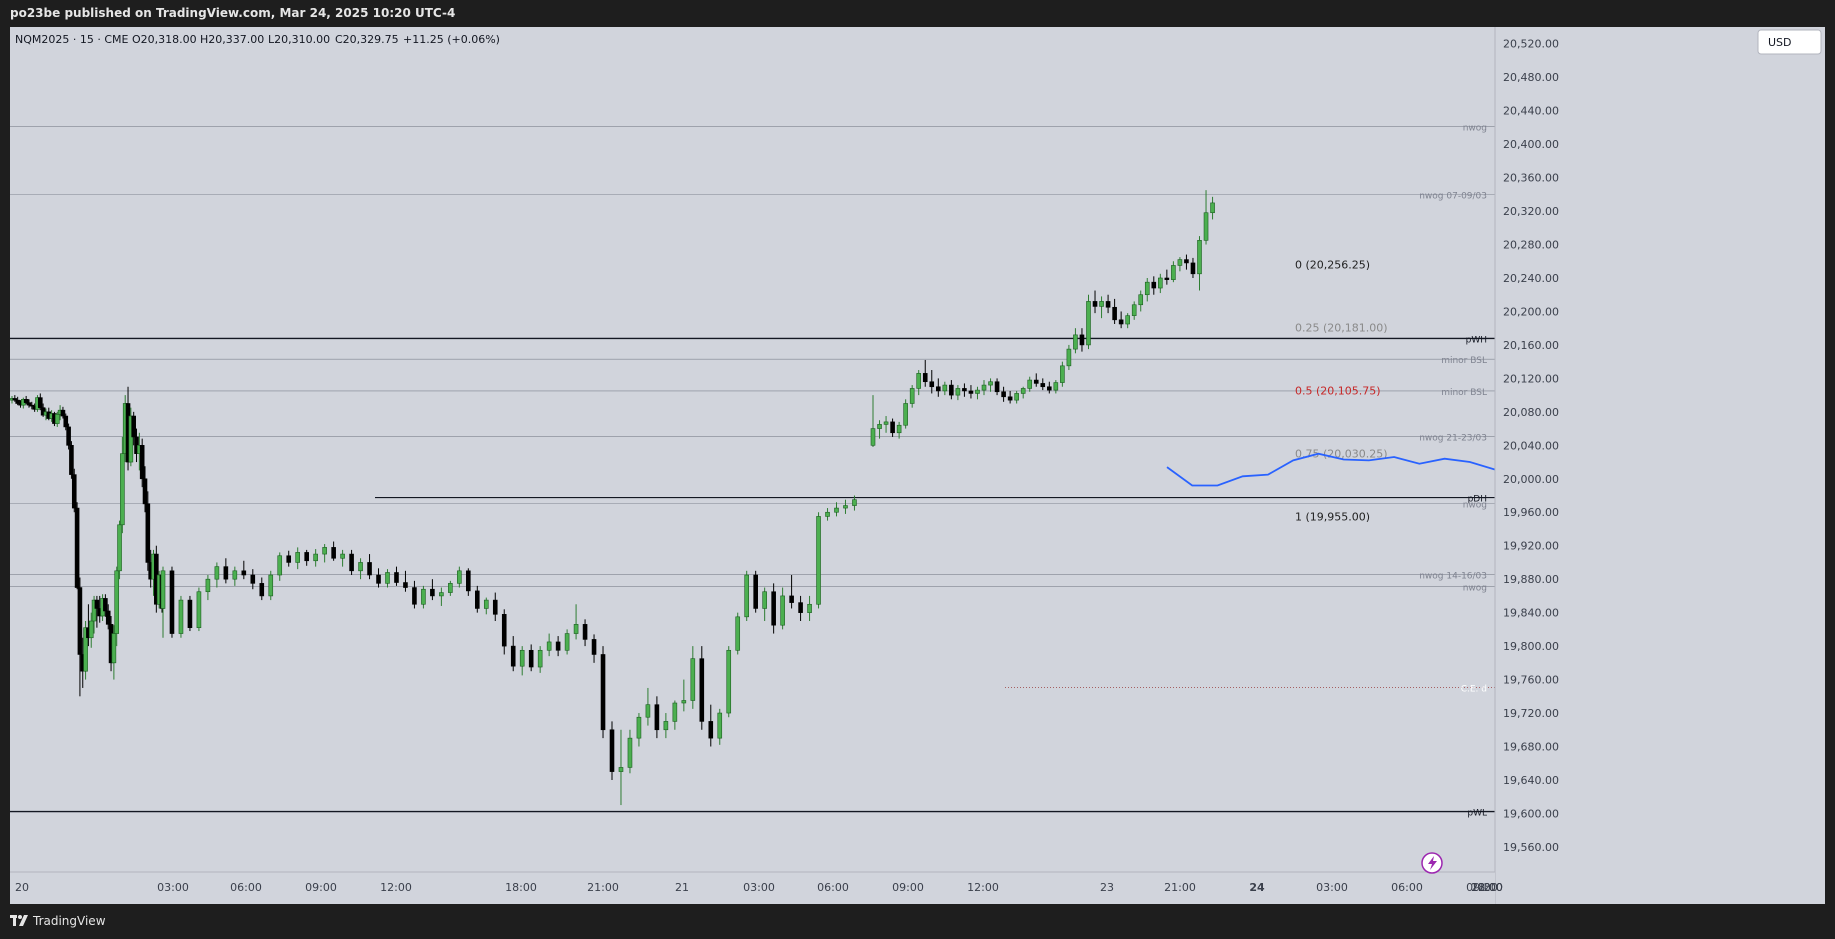 Image resolution: width=1835 pixels, height=939 pixels. Describe the element at coordinates (1531, 847) in the screenshot. I see `price-tick-label: 19,560.00` at that location.